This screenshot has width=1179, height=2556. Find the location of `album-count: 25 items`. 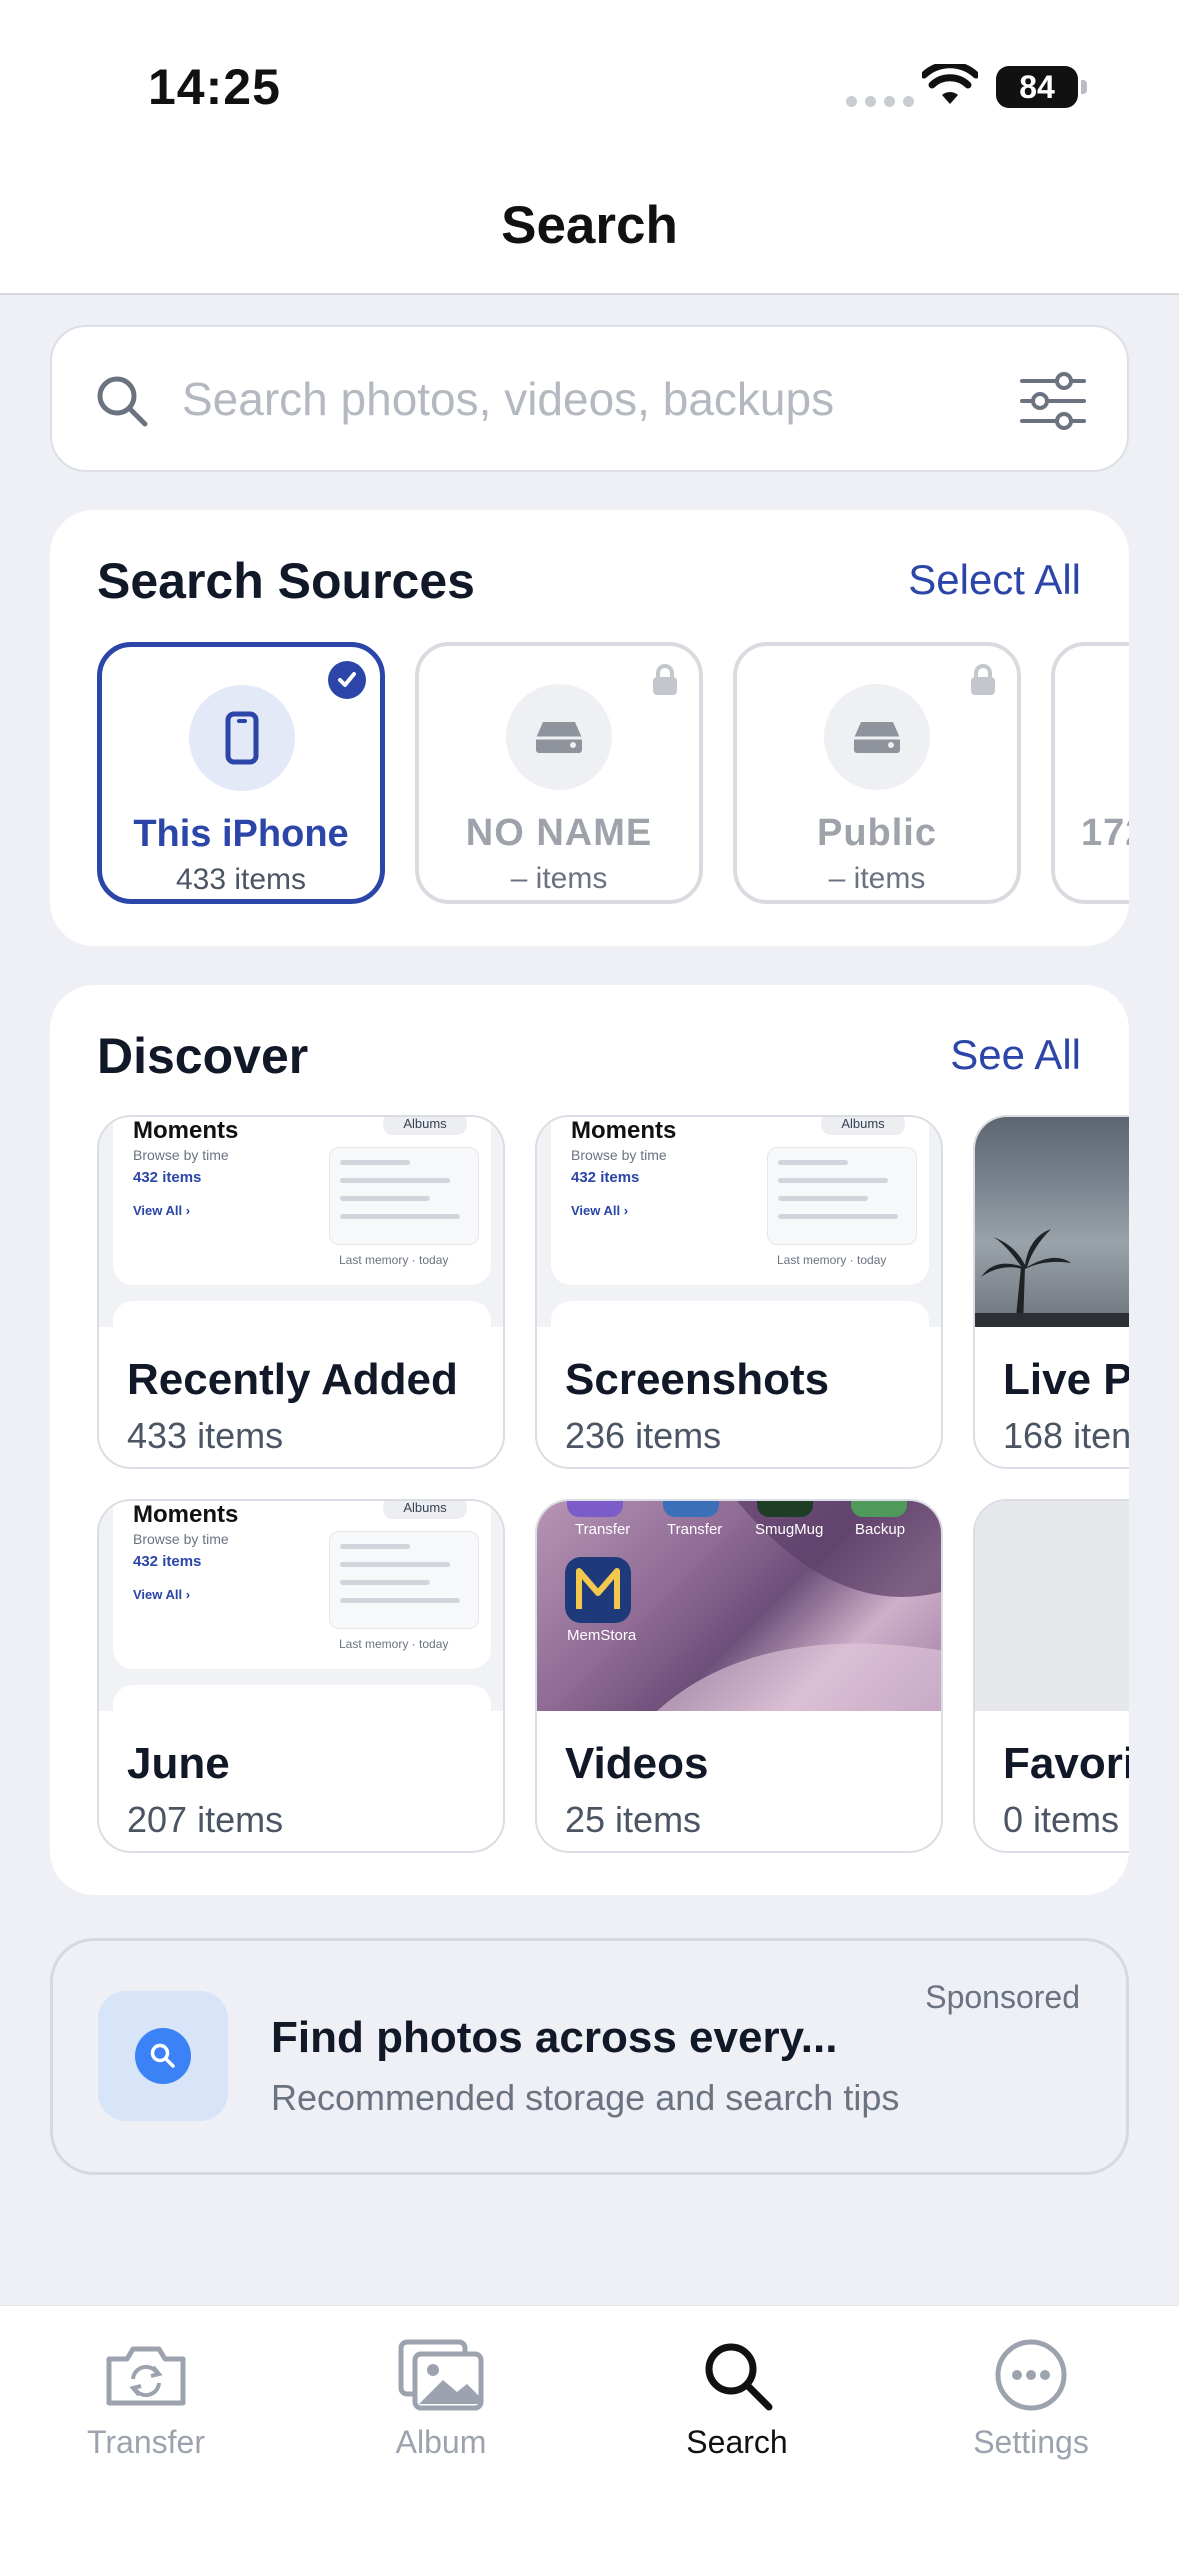

album-count: 25 items is located at coordinates (633, 1819).